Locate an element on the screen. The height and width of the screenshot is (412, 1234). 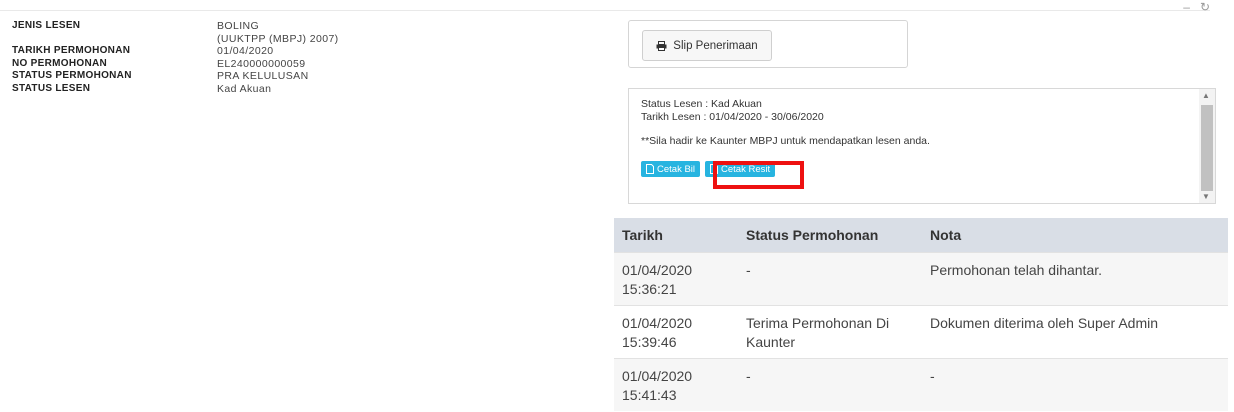
slip-label: Slip Penerimaan is located at coordinates (715, 45).